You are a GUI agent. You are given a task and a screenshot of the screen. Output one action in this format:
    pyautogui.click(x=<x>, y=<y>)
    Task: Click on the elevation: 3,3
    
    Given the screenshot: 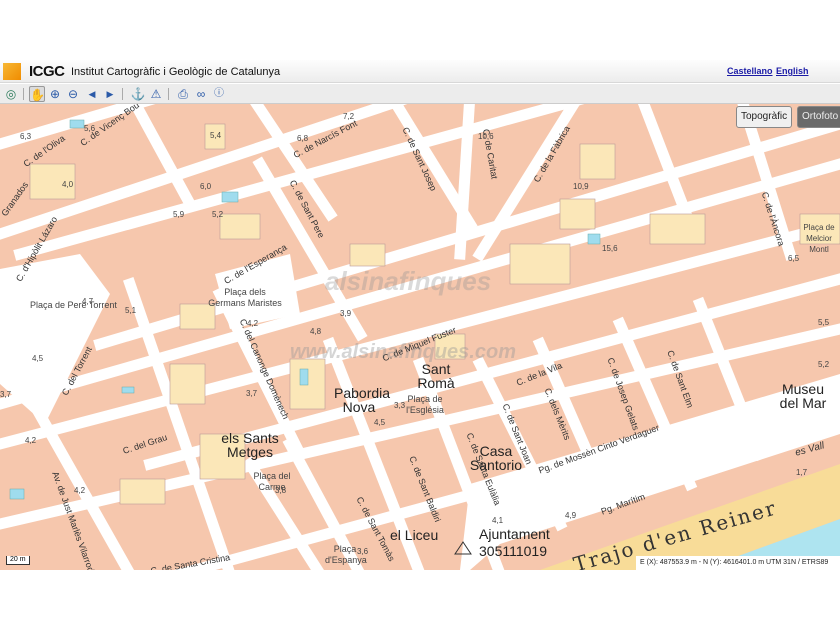 What is the action you would take?
    pyautogui.click(x=400, y=405)
    